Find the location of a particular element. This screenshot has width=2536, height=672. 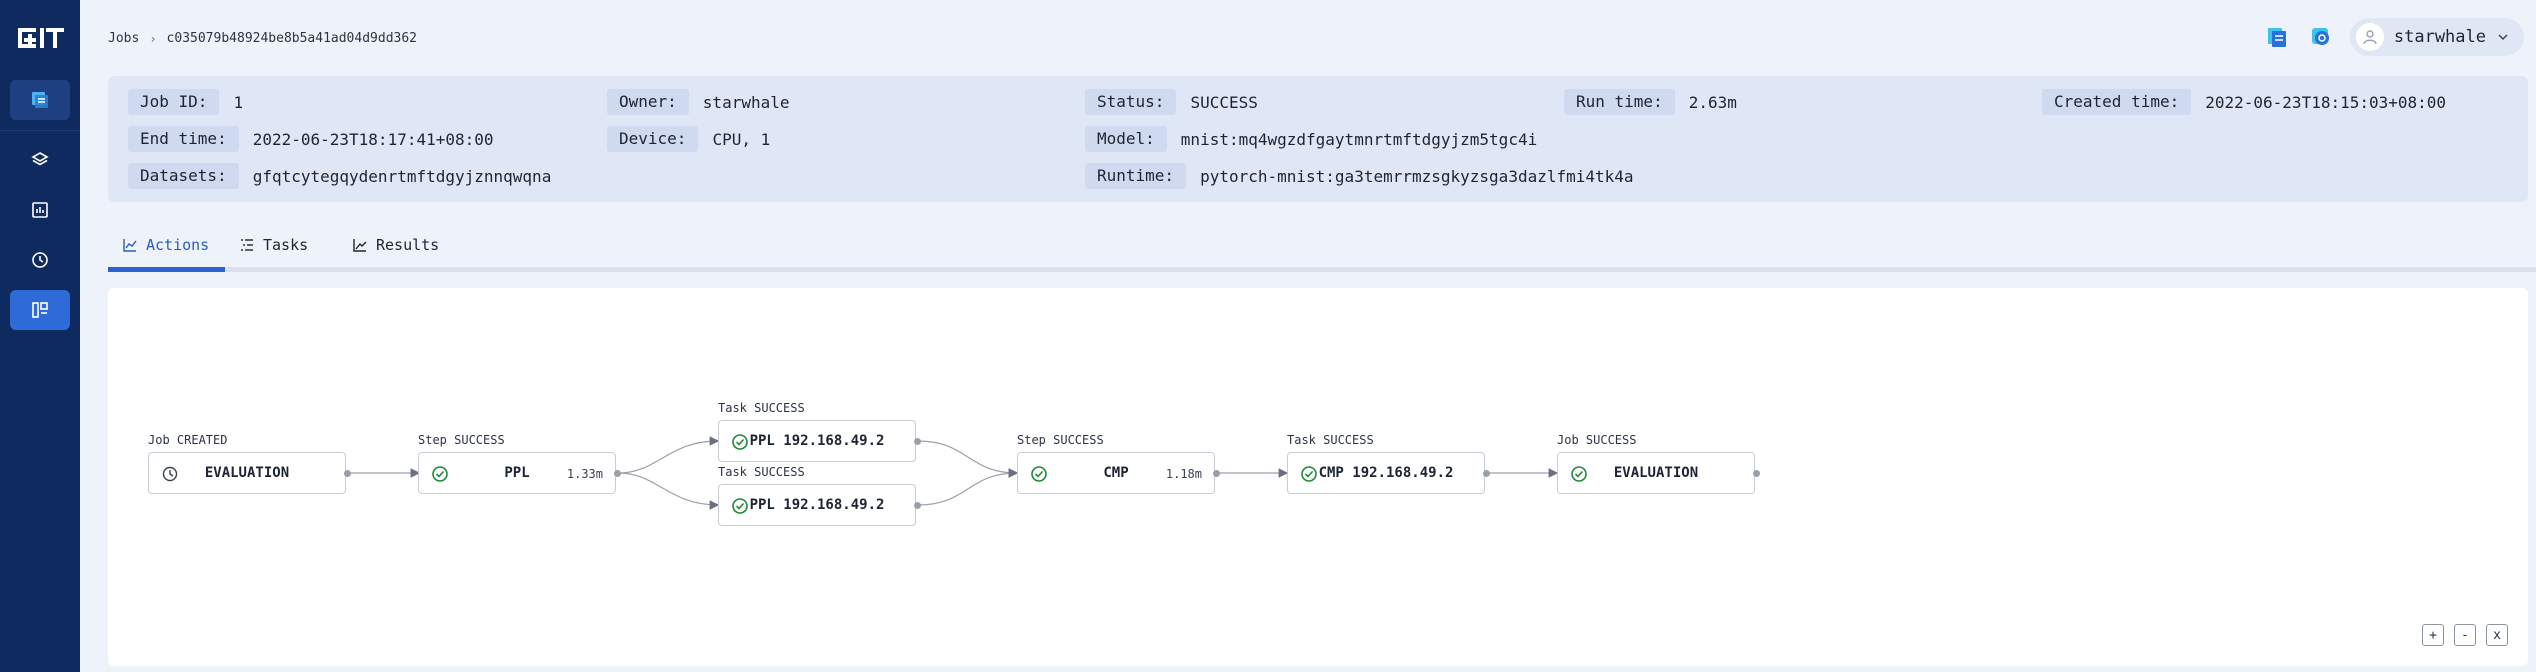

active-tab-indicator is located at coordinates (166, 269).